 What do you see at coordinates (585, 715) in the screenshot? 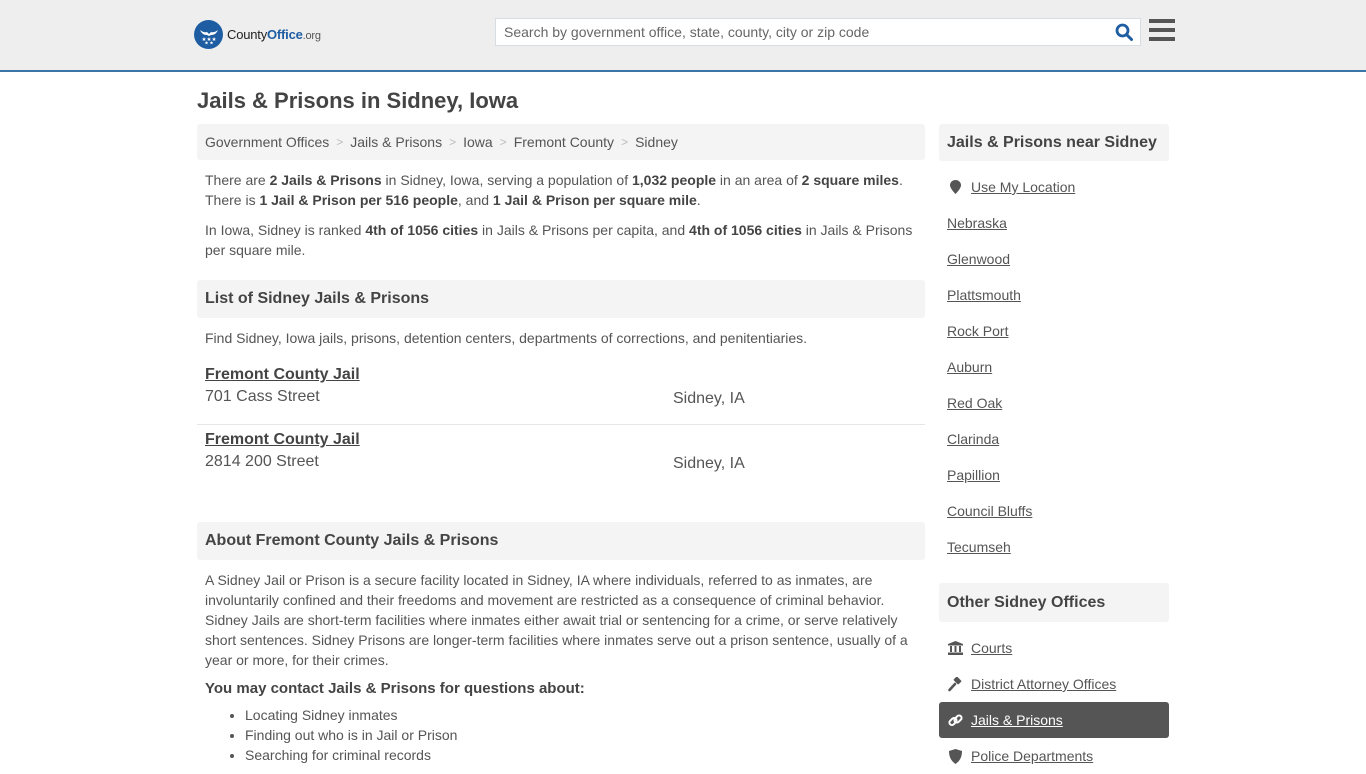
I see `contact-topic-item: Locating Sidney inmates` at bounding box center [585, 715].